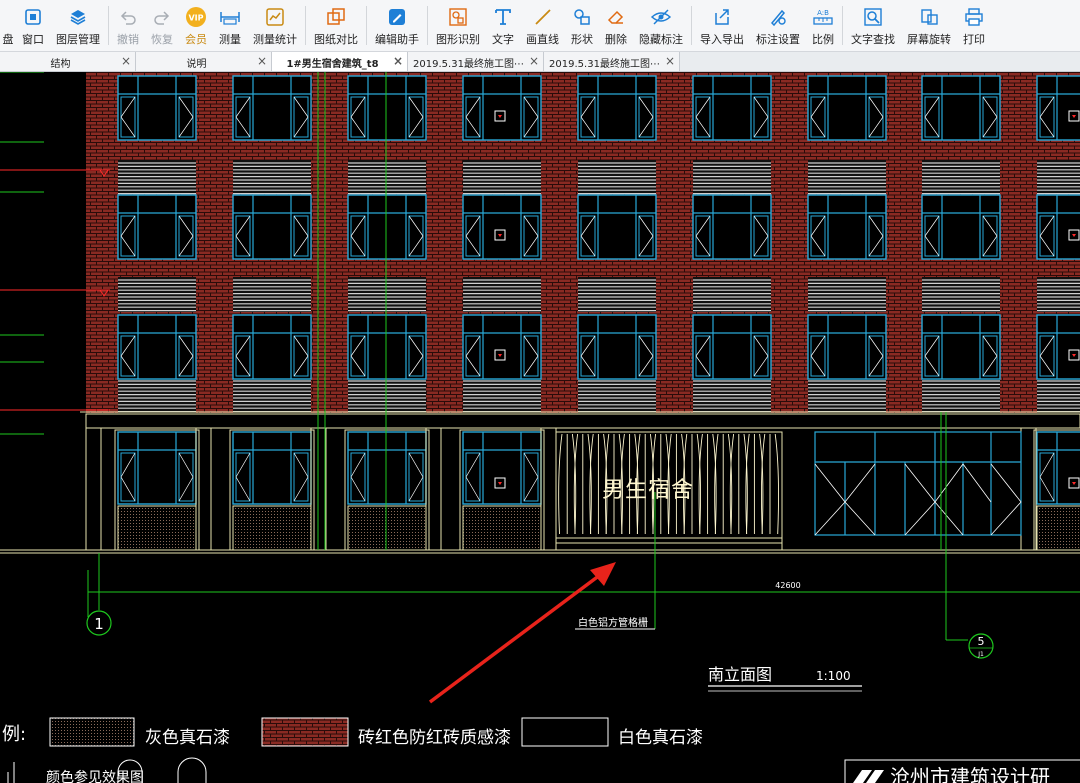 The width and height of the screenshot is (1080, 783). Describe the element at coordinates (434, 738) in the screenshot. I see `legend-label-brick: 砖红色防红砖质感漆` at that location.